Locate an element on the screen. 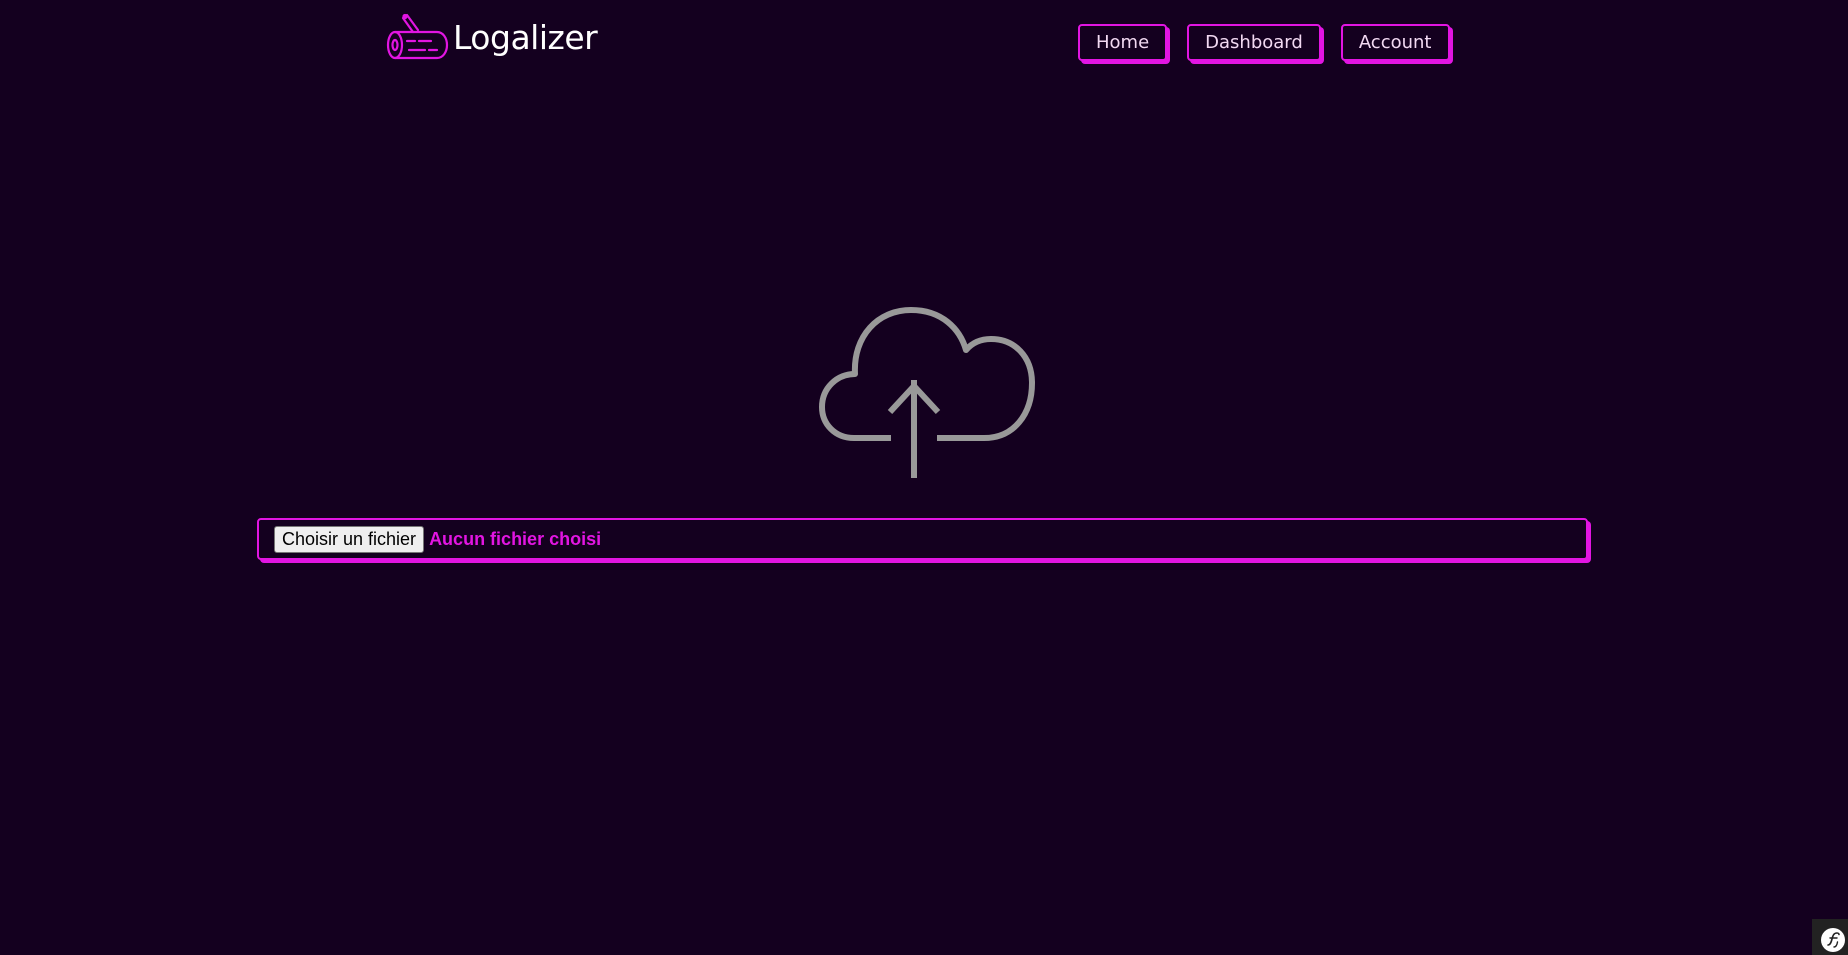  symfony-icon is located at coordinates (1833, 940).